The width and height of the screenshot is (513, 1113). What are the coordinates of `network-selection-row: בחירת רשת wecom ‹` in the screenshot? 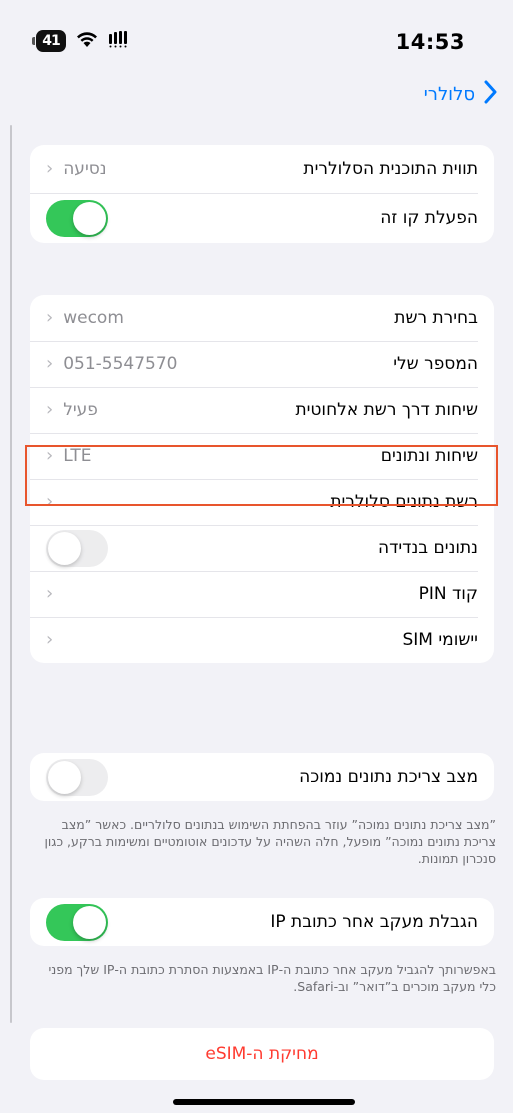 It's located at (262, 318).